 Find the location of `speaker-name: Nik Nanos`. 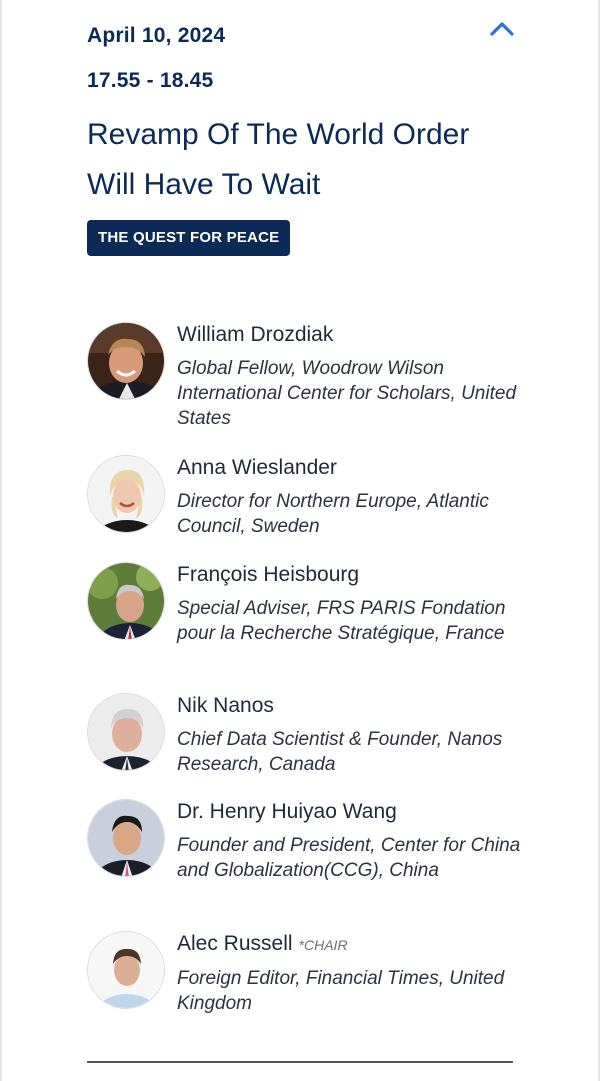

speaker-name: Nik Nanos is located at coordinates (225, 705).